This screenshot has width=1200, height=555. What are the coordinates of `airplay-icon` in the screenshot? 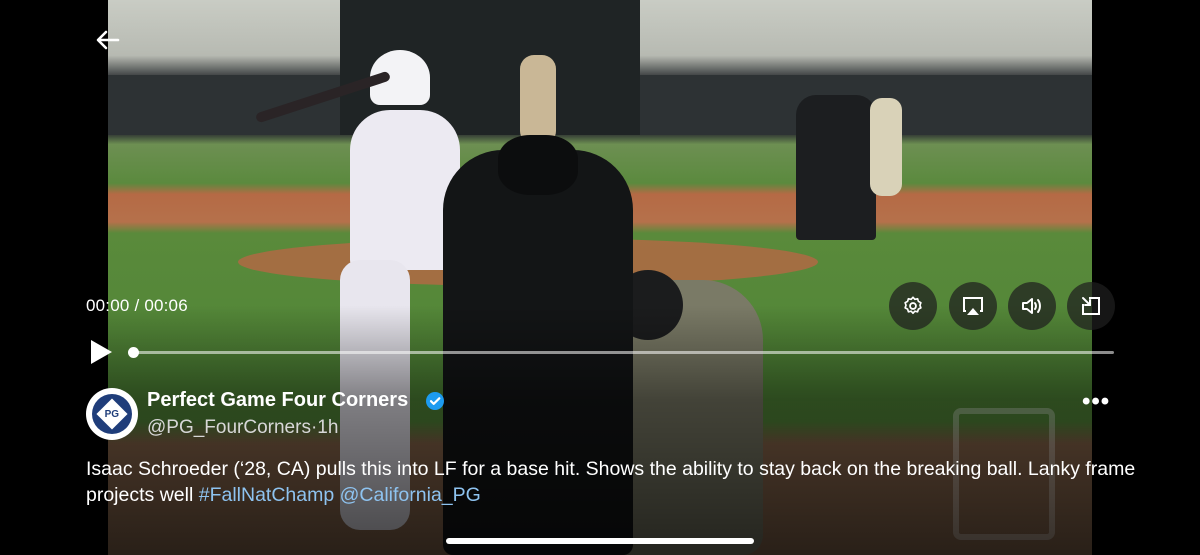 It's located at (973, 306).